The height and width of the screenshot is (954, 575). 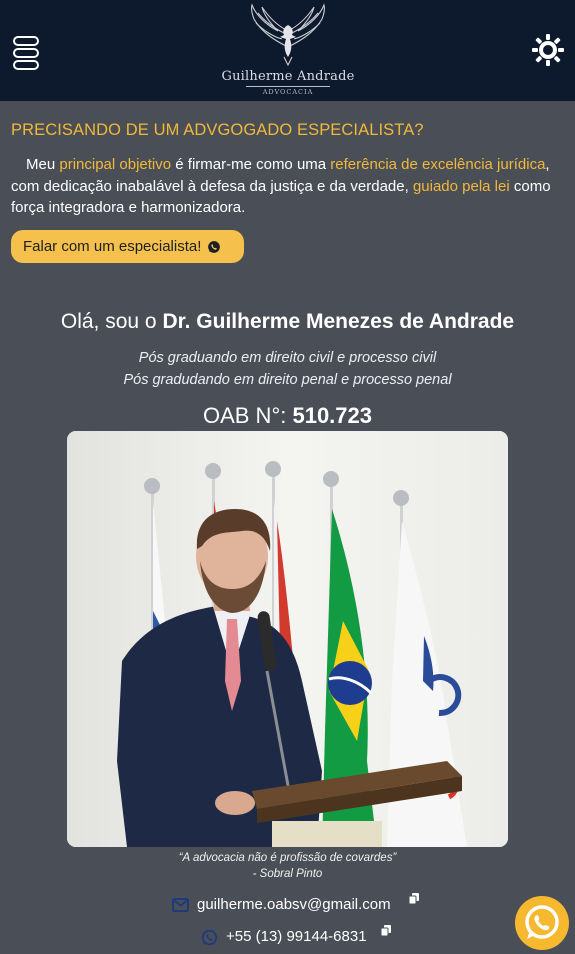 What do you see at coordinates (332, 415) in the screenshot?
I see `oab-value: 510.723` at bounding box center [332, 415].